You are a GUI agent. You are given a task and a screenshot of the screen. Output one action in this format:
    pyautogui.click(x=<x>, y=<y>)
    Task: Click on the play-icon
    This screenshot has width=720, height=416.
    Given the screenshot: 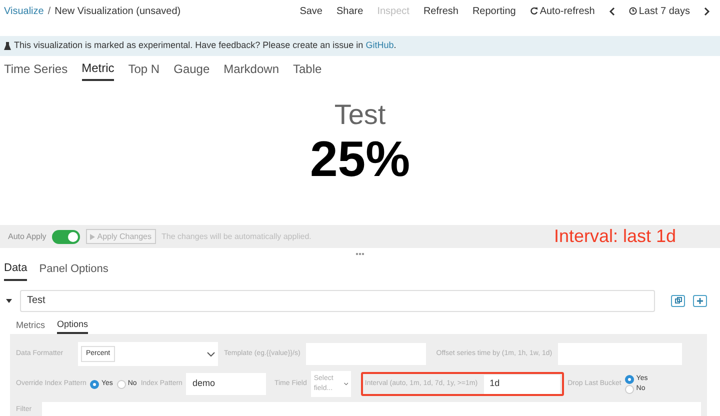 What is the action you would take?
    pyautogui.click(x=93, y=237)
    